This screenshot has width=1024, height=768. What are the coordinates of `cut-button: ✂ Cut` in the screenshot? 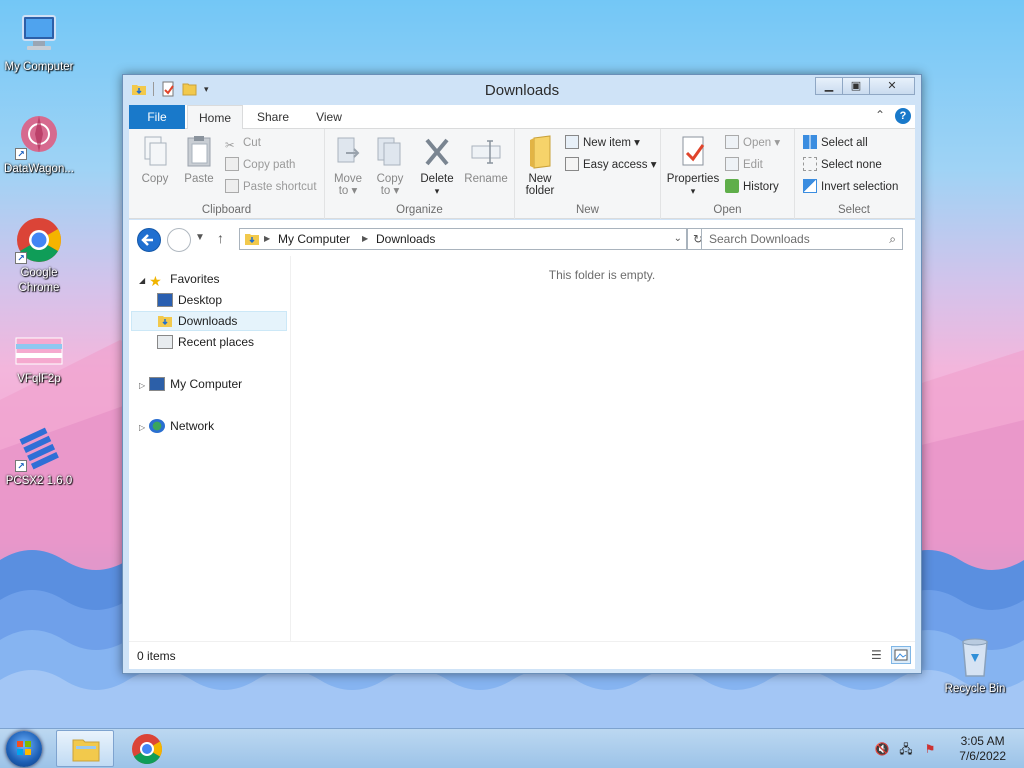 It's located at (243, 143).